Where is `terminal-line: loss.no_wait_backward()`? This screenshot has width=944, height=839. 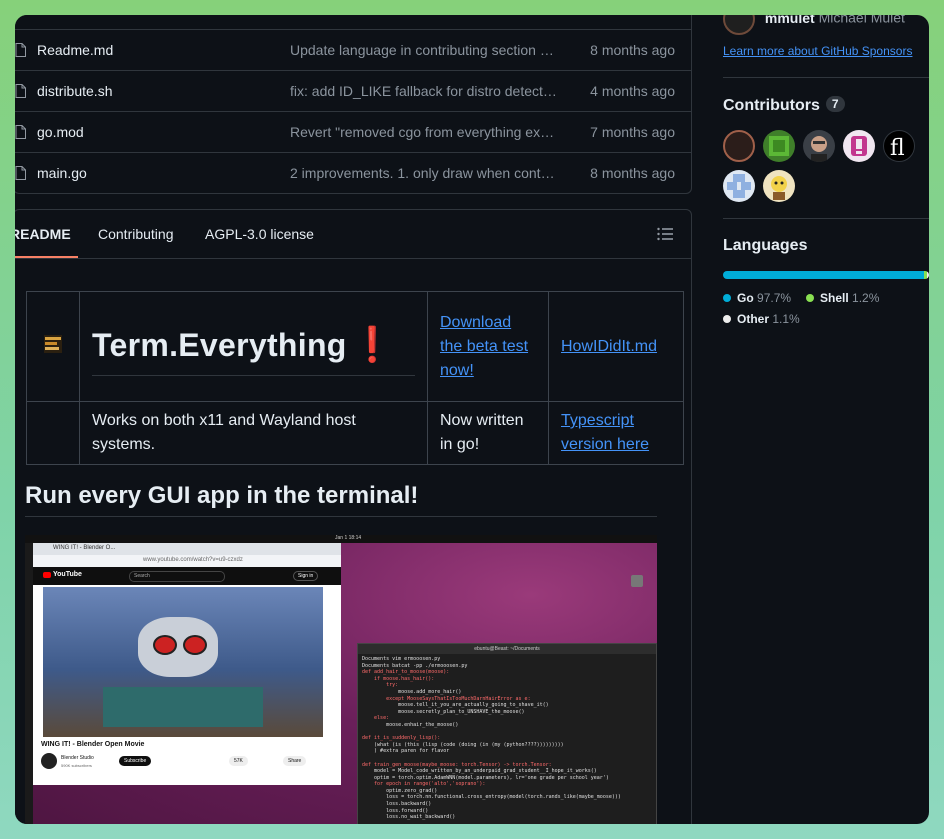 terminal-line: loss.no_wait_backward() is located at coordinates (409, 817).